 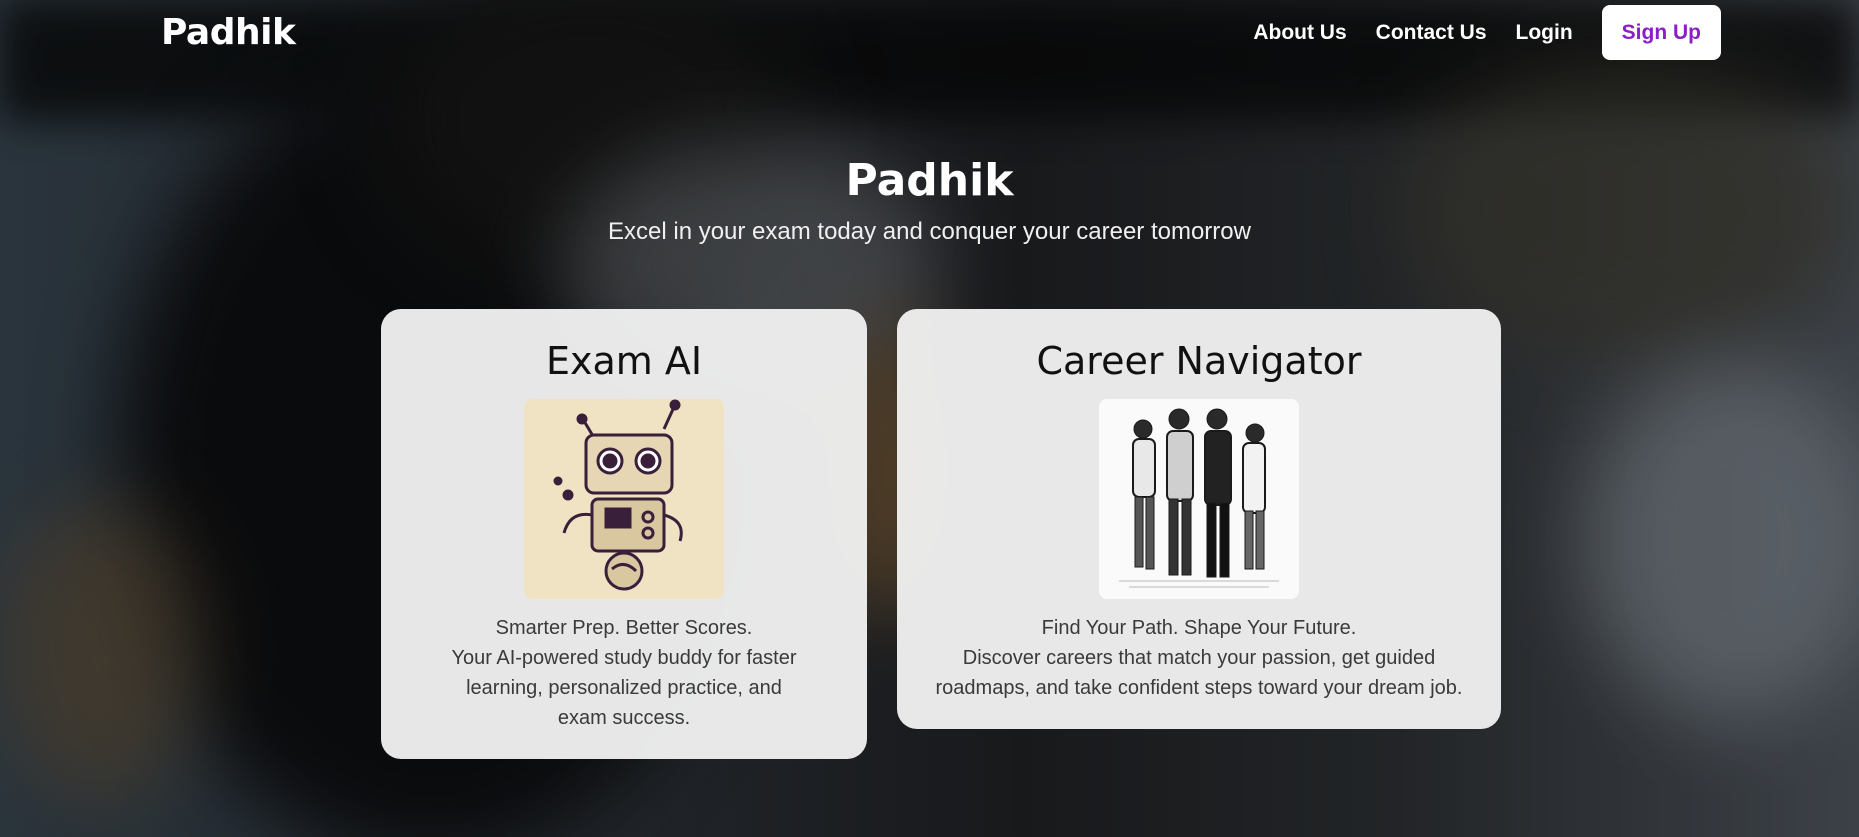 What do you see at coordinates (1199, 628) in the screenshot?
I see `card-tagline: Find Your Path. Shape Your Future.` at bounding box center [1199, 628].